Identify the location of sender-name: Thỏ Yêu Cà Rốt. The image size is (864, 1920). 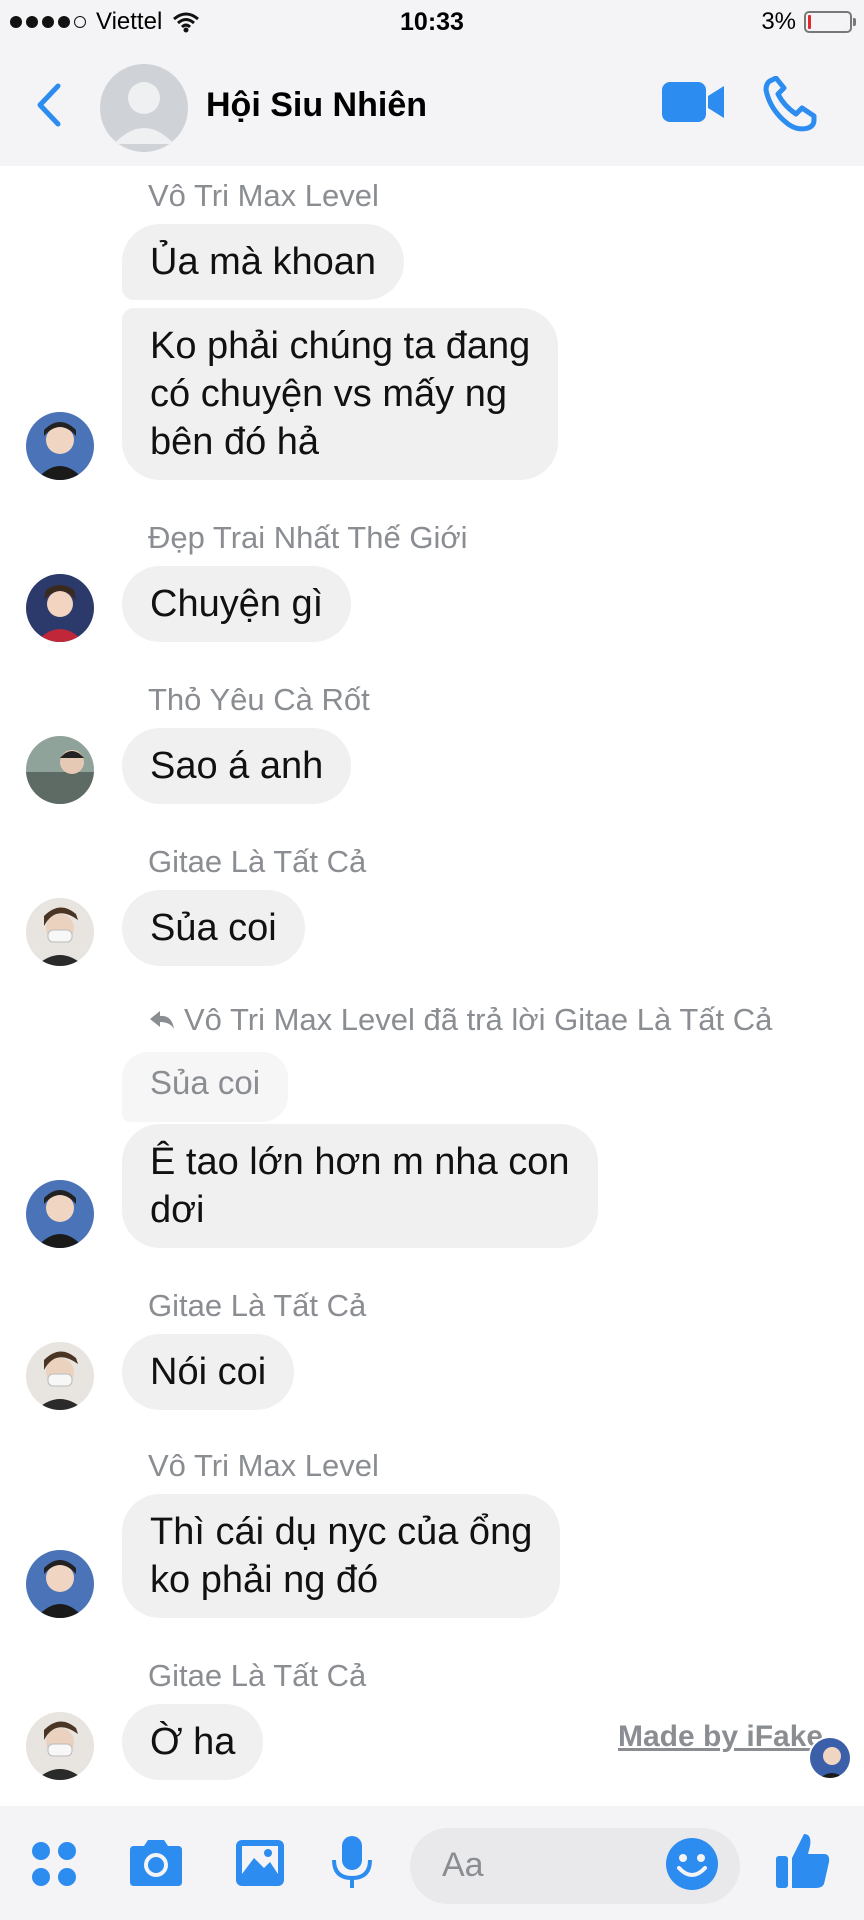
(259, 699).